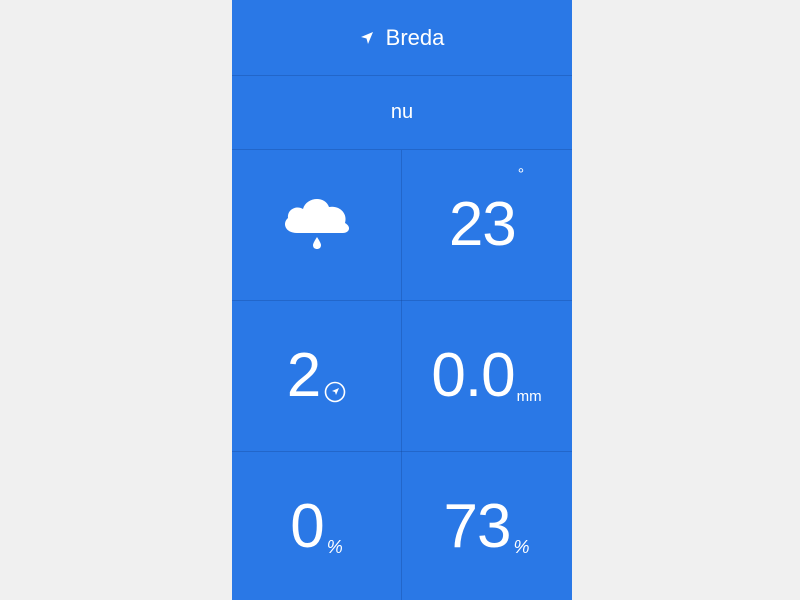 The height and width of the screenshot is (600, 800). I want to click on time-label: nu, so click(402, 112).